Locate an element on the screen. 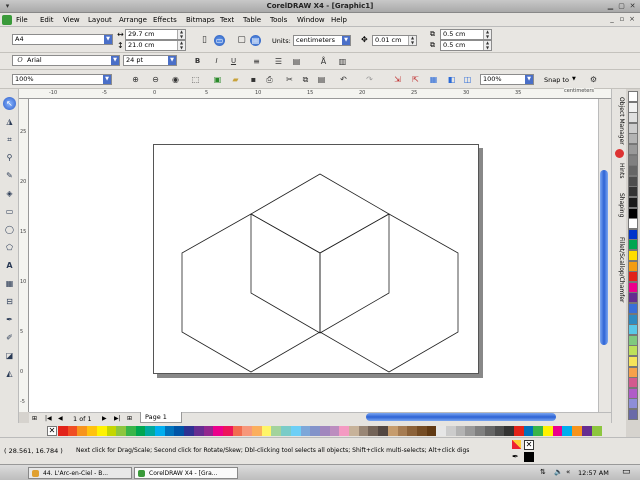  bullets-icon: ☰ is located at coordinates (278, 61).